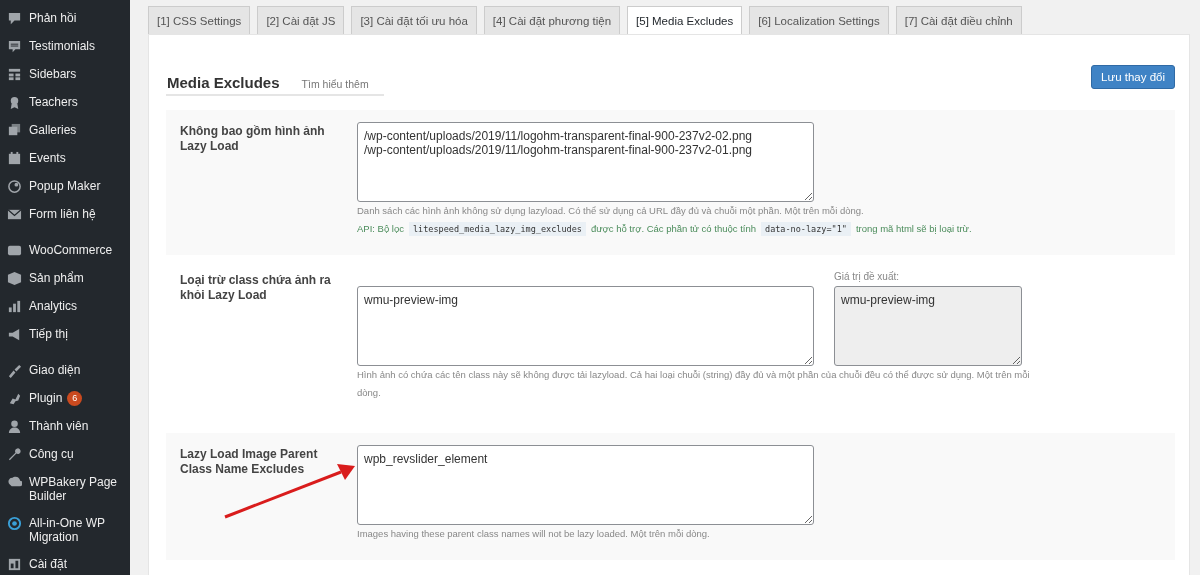 The width and height of the screenshot is (1200, 575). I want to click on note-text: được hỗ trợ. Các phần tử có thuộc tính, so click(673, 228).